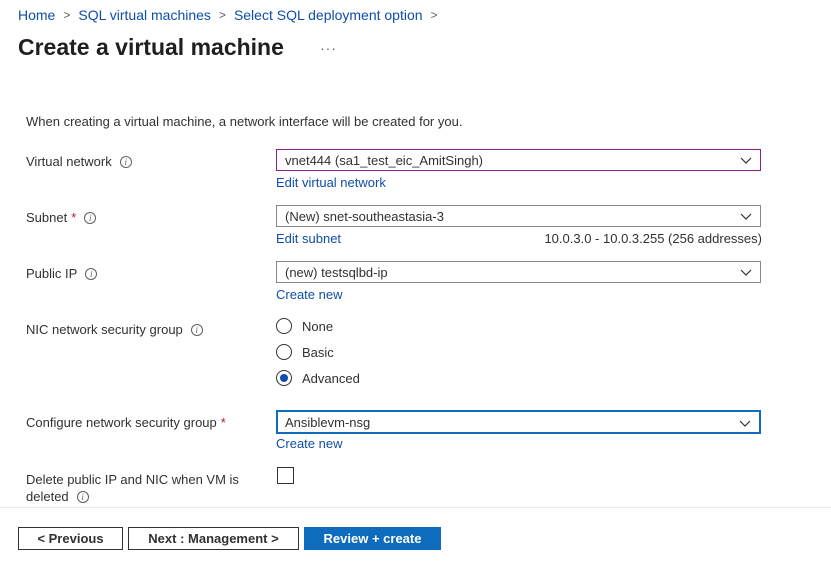  I want to click on nic-nsg-option-none: None, so click(304, 326).